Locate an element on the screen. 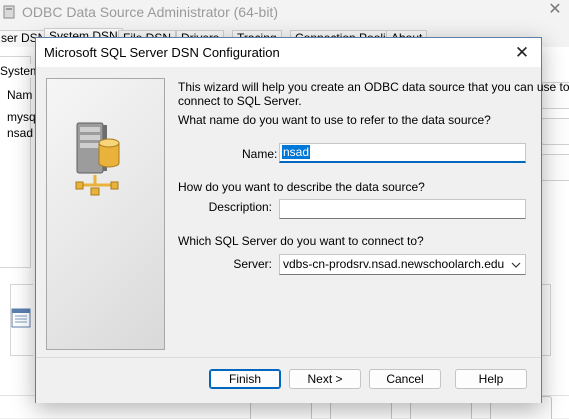 This screenshot has height=419, width=569. server-dropdown: vdbs-cn-prodsrv.nsad.newschoolarch.edu is located at coordinates (402, 264).